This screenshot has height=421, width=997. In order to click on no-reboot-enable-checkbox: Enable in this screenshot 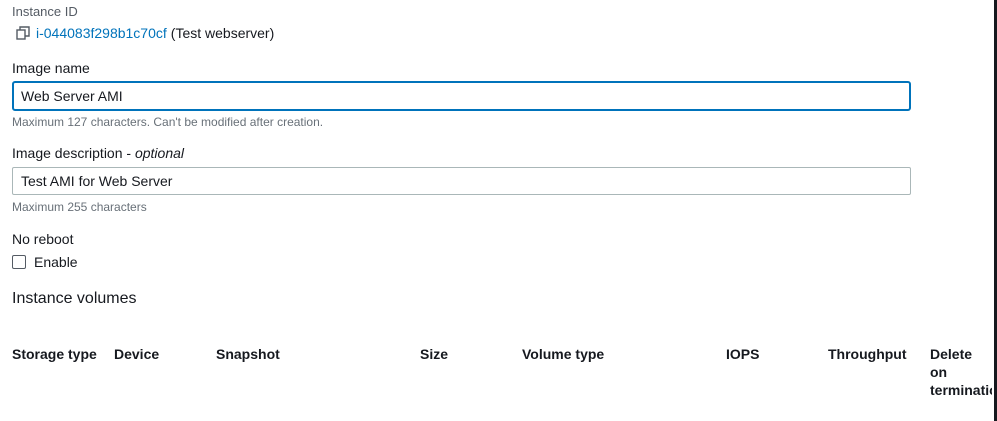, I will do `click(45, 262)`.